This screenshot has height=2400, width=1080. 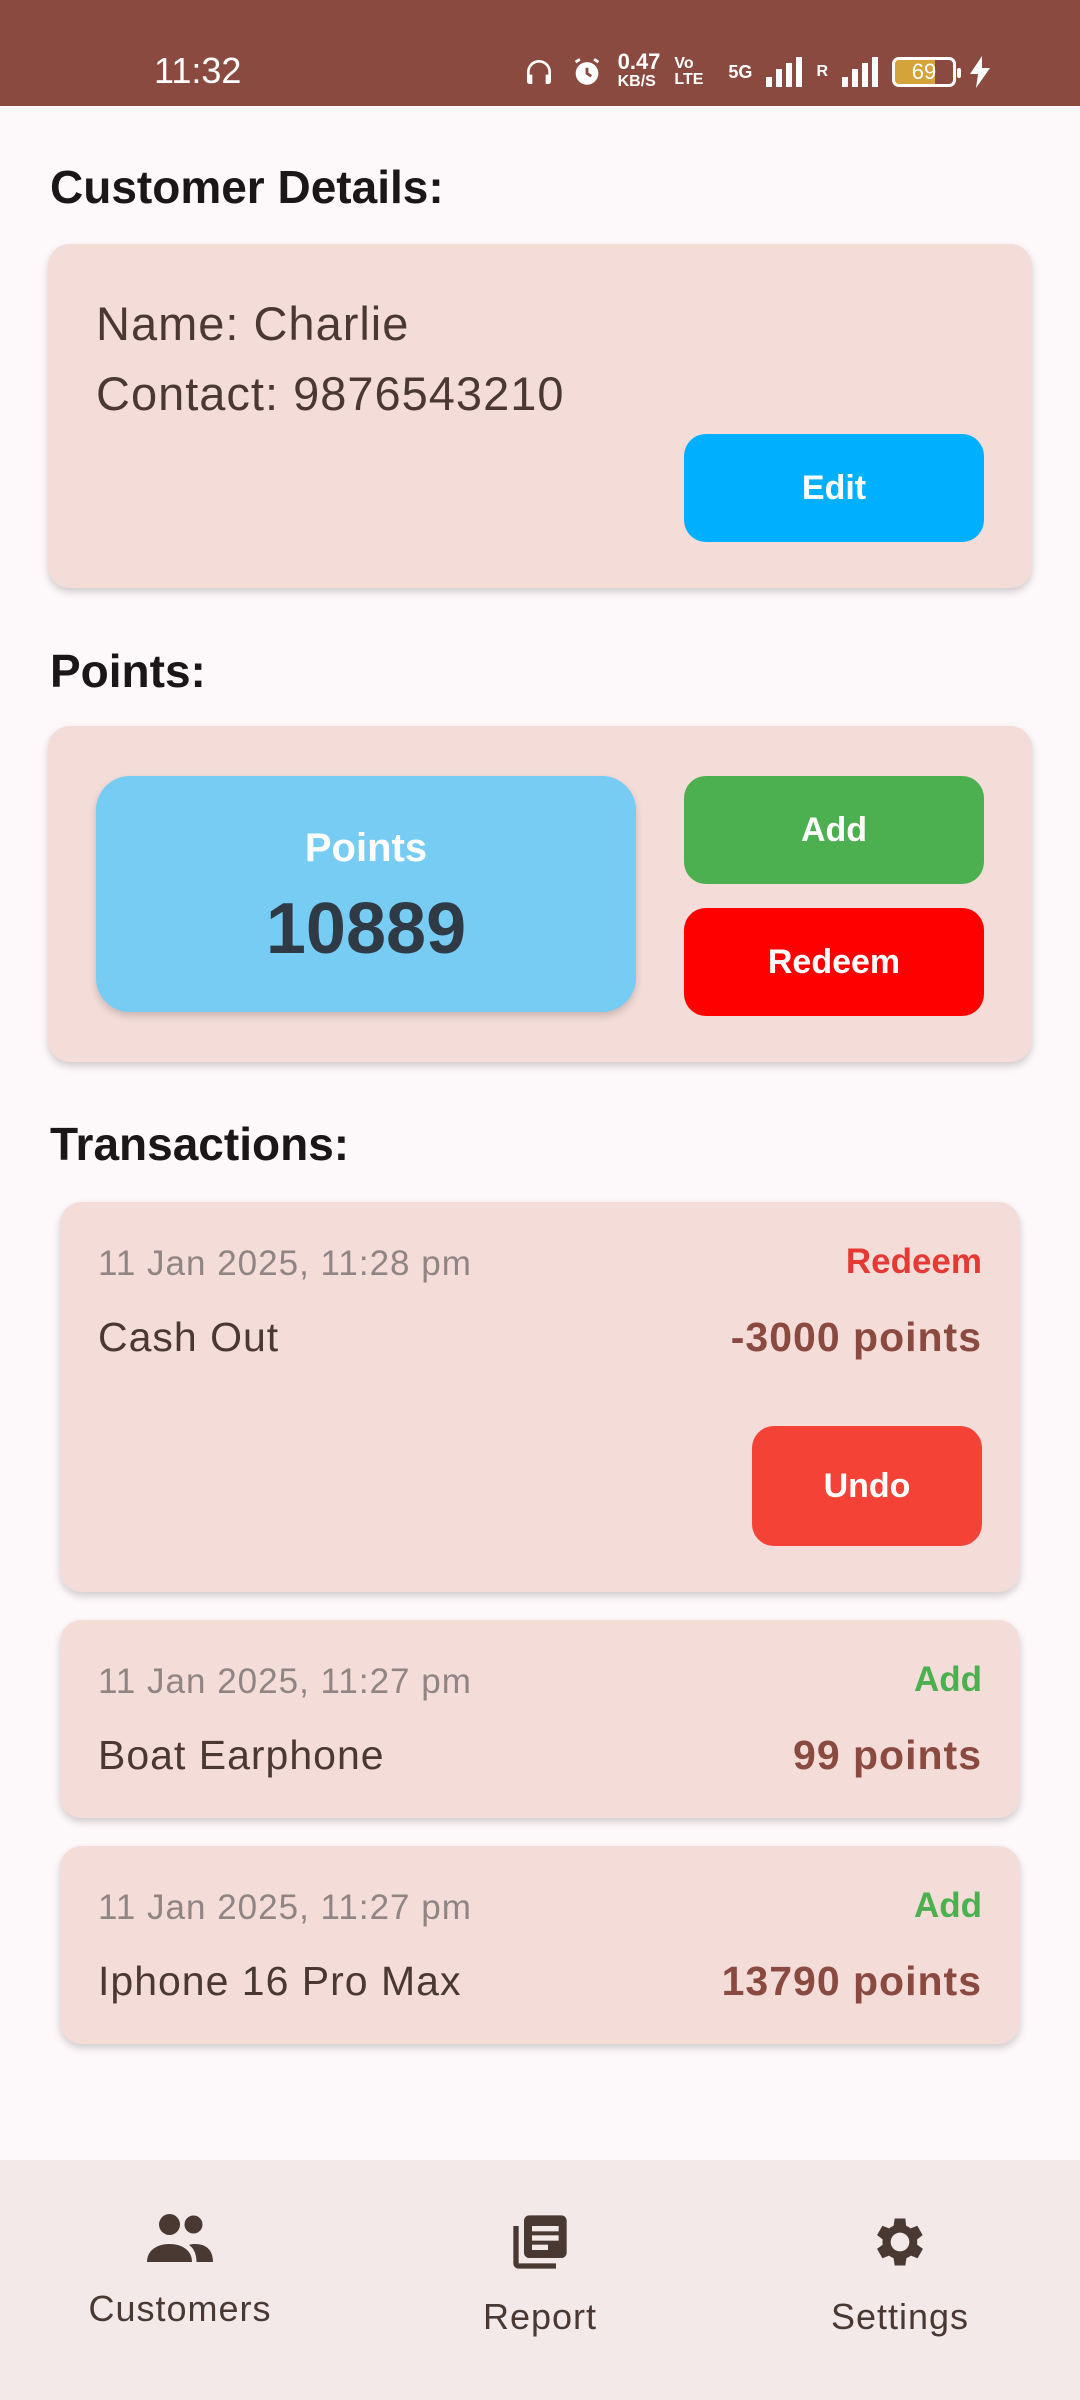 I want to click on network-type: 5G, so click(x=740, y=71).